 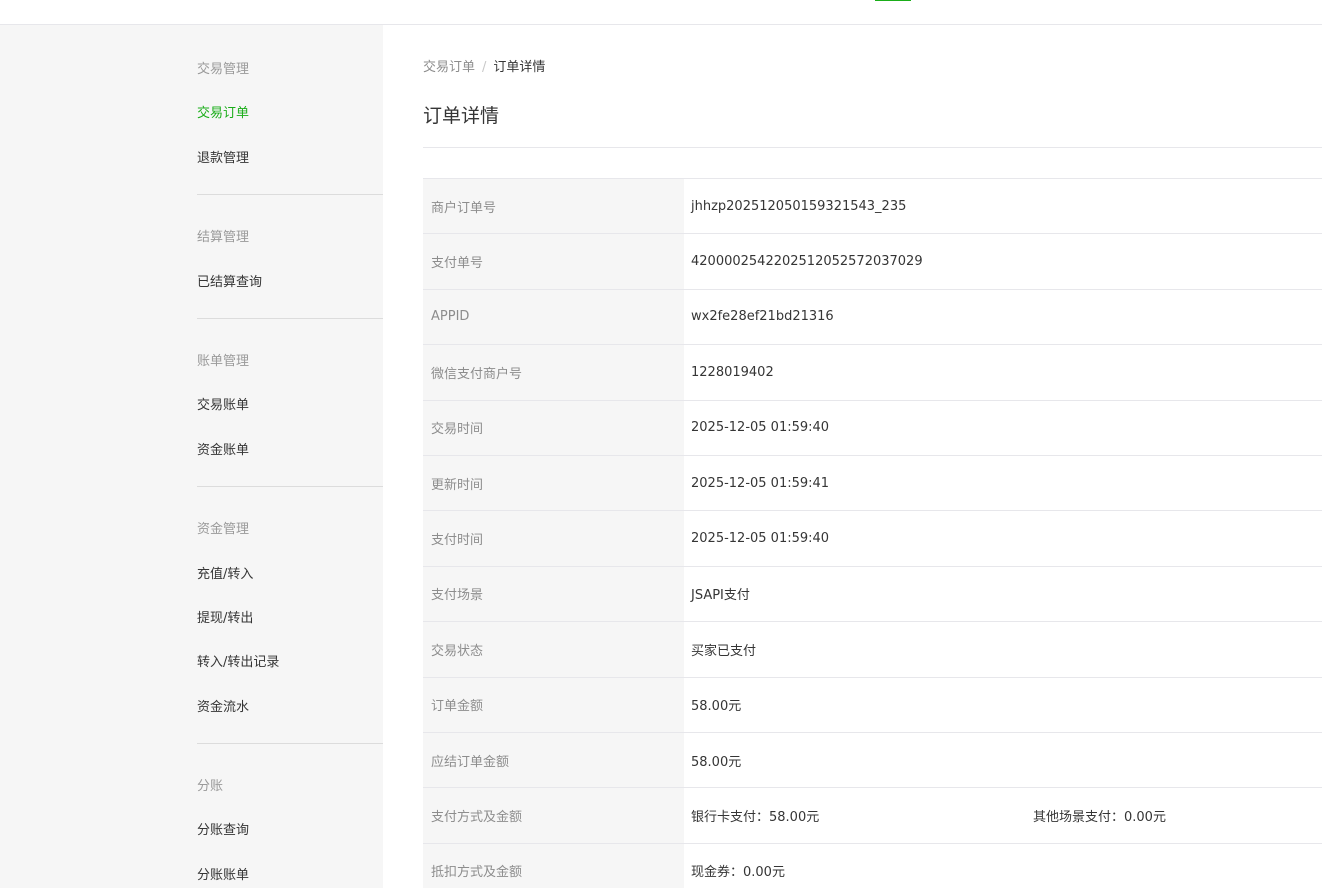 What do you see at coordinates (872, 147) in the screenshot?
I see `title-divider` at bounding box center [872, 147].